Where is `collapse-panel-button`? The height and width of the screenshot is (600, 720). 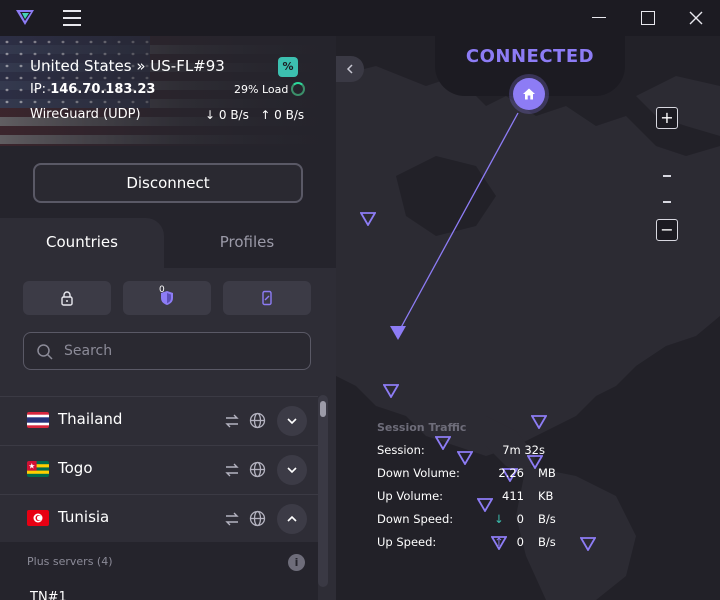
collapse-panel-button is located at coordinates (350, 69).